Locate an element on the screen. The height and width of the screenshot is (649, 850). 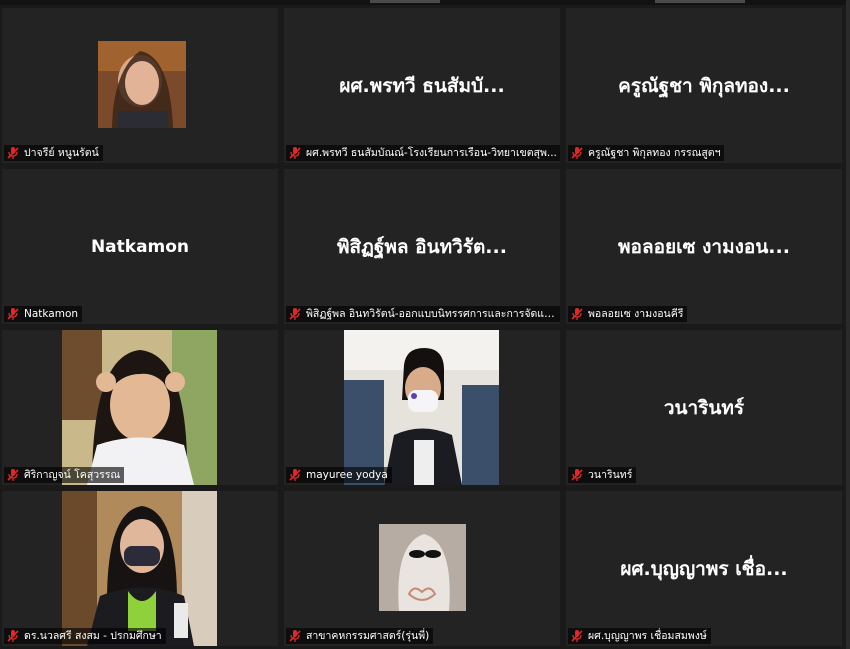
participant-name-label: พอลอยเซ งามงอนคีรี is located at coordinates (628, 314).